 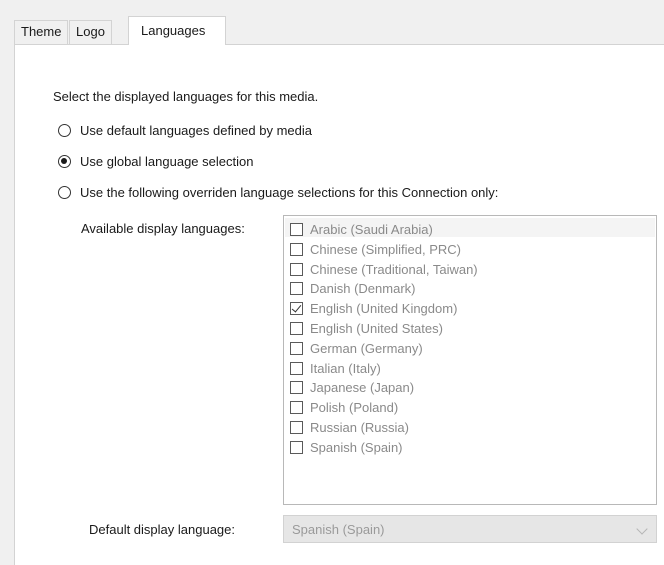 What do you see at coordinates (90, 32) in the screenshot?
I see `tab-logo: Logo` at bounding box center [90, 32].